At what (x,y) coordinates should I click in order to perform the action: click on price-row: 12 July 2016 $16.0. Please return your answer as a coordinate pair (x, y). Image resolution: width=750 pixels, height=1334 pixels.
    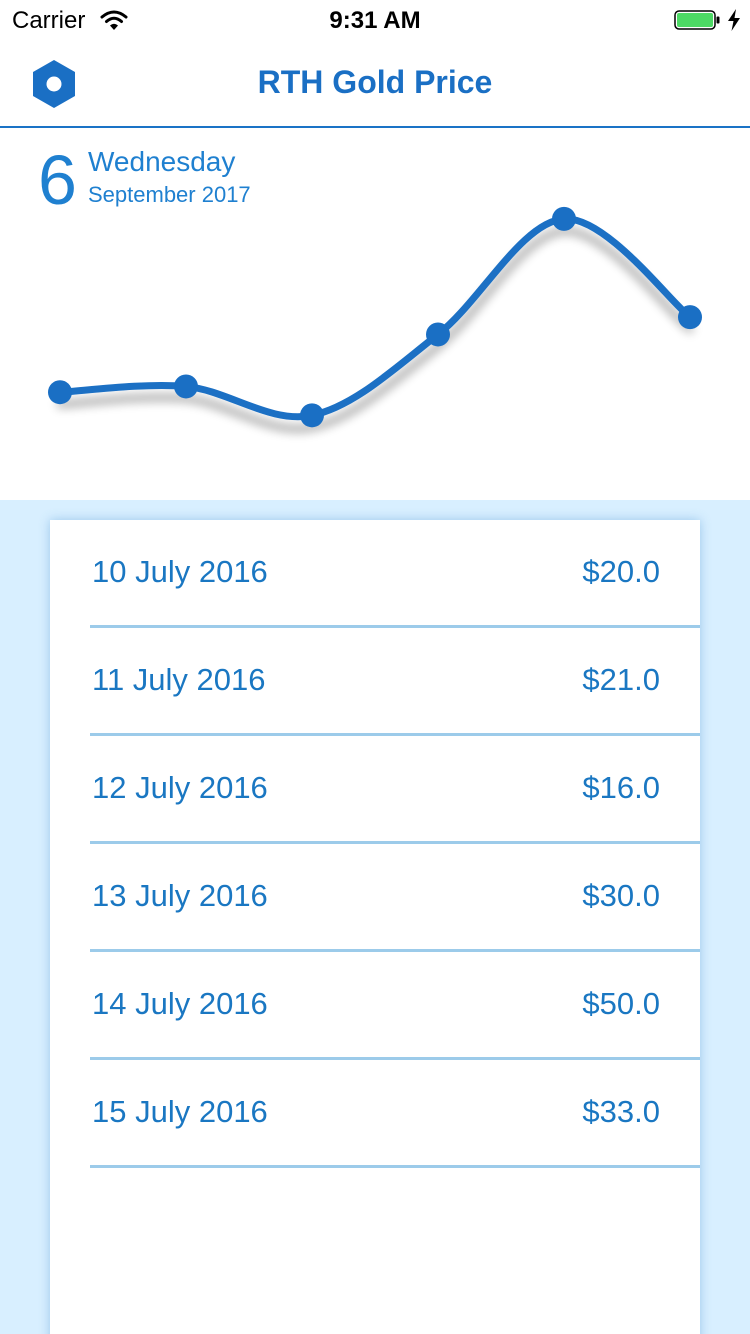
    Looking at the image, I should click on (395, 790).